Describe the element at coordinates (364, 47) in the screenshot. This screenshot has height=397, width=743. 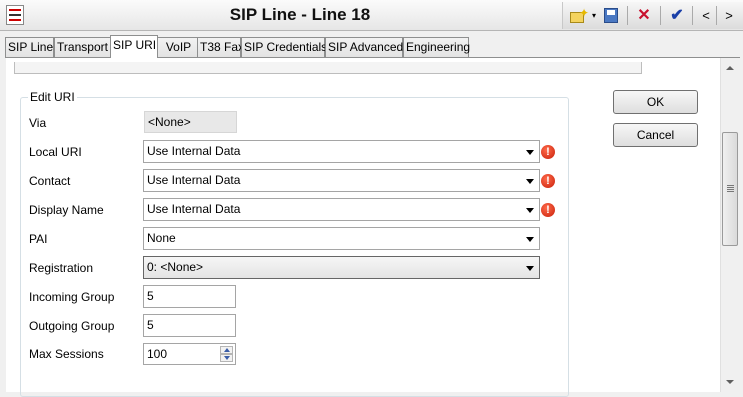
I see `tab-sip-advanced: SIP Advanced` at that location.